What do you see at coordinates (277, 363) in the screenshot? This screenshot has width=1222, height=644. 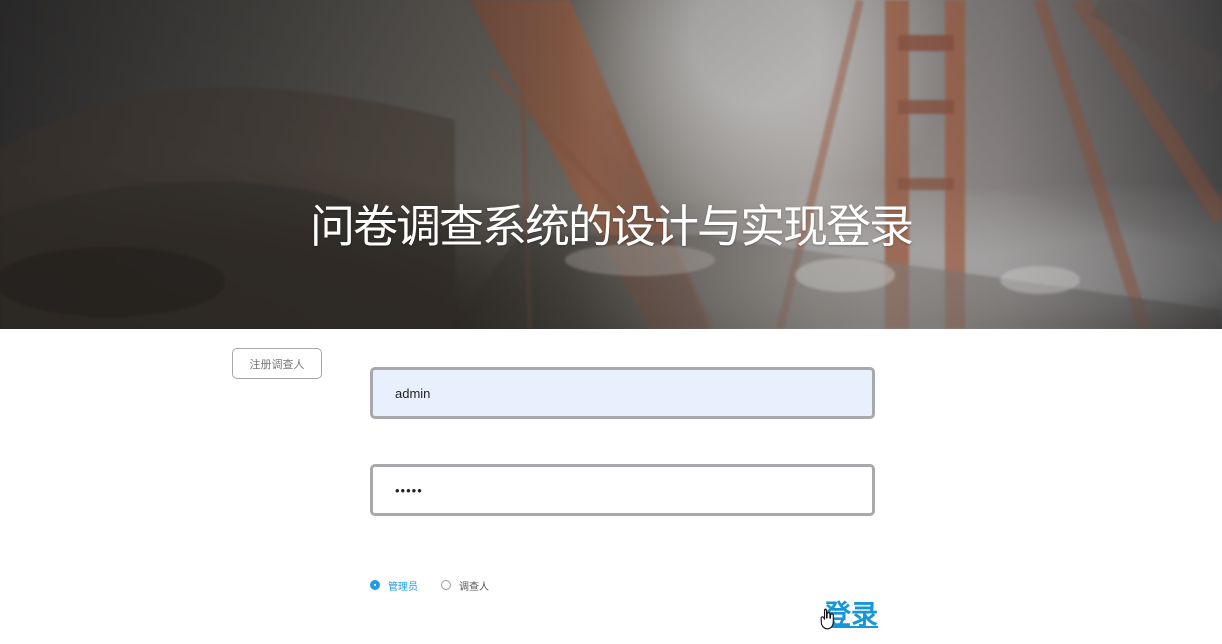 I see `register-surveyor-button: 注册调查人` at bounding box center [277, 363].